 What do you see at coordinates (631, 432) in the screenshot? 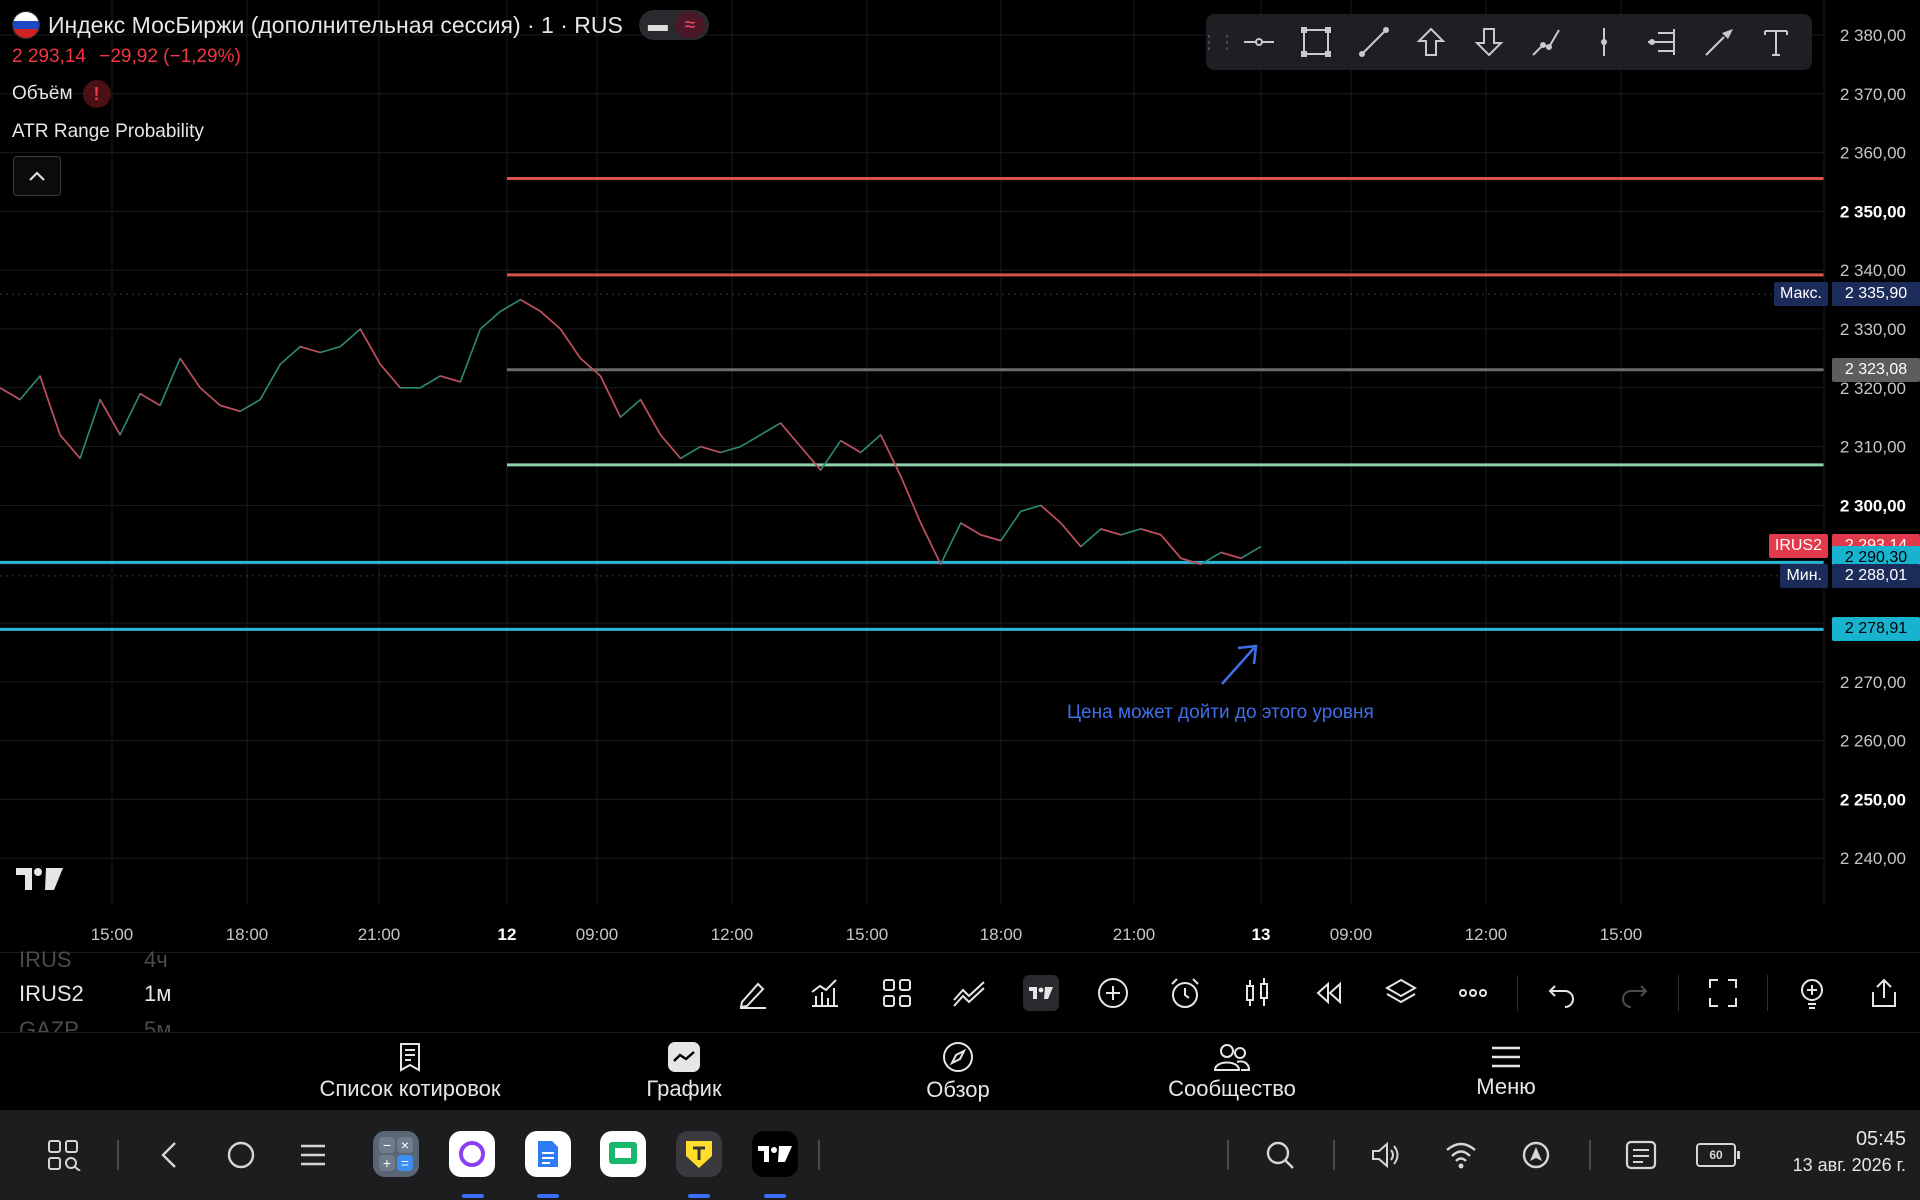
I see `price-series-line` at bounding box center [631, 432].